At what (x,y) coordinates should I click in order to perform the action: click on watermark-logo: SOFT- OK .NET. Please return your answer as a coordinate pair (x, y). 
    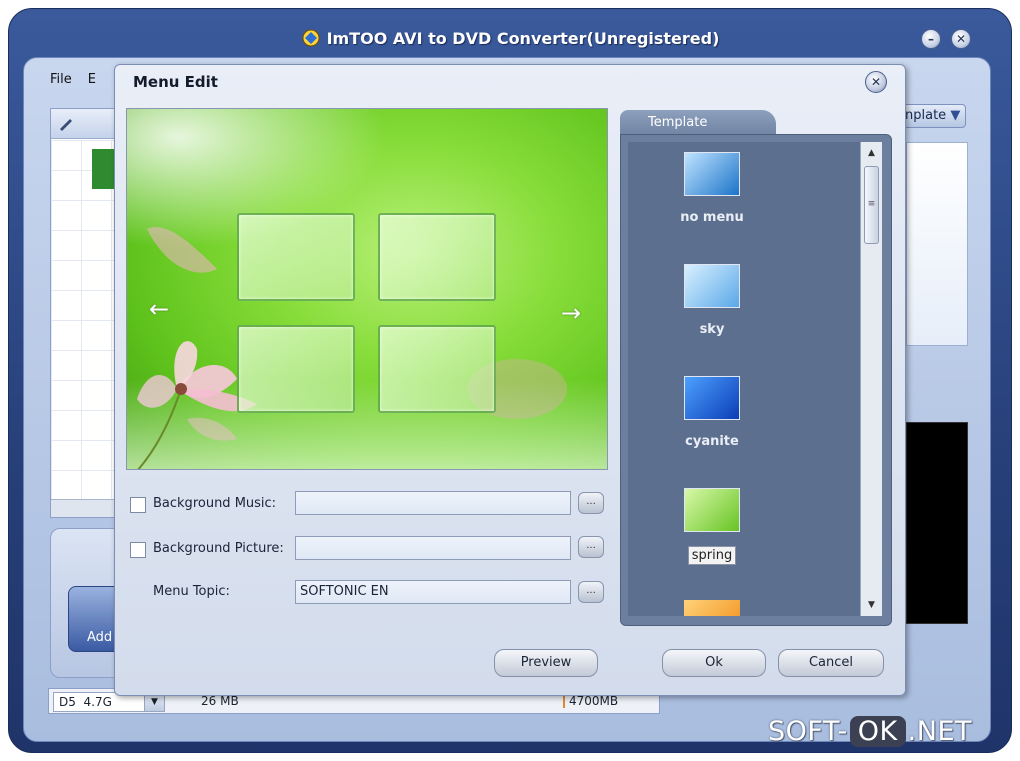
    Looking at the image, I should click on (870, 736).